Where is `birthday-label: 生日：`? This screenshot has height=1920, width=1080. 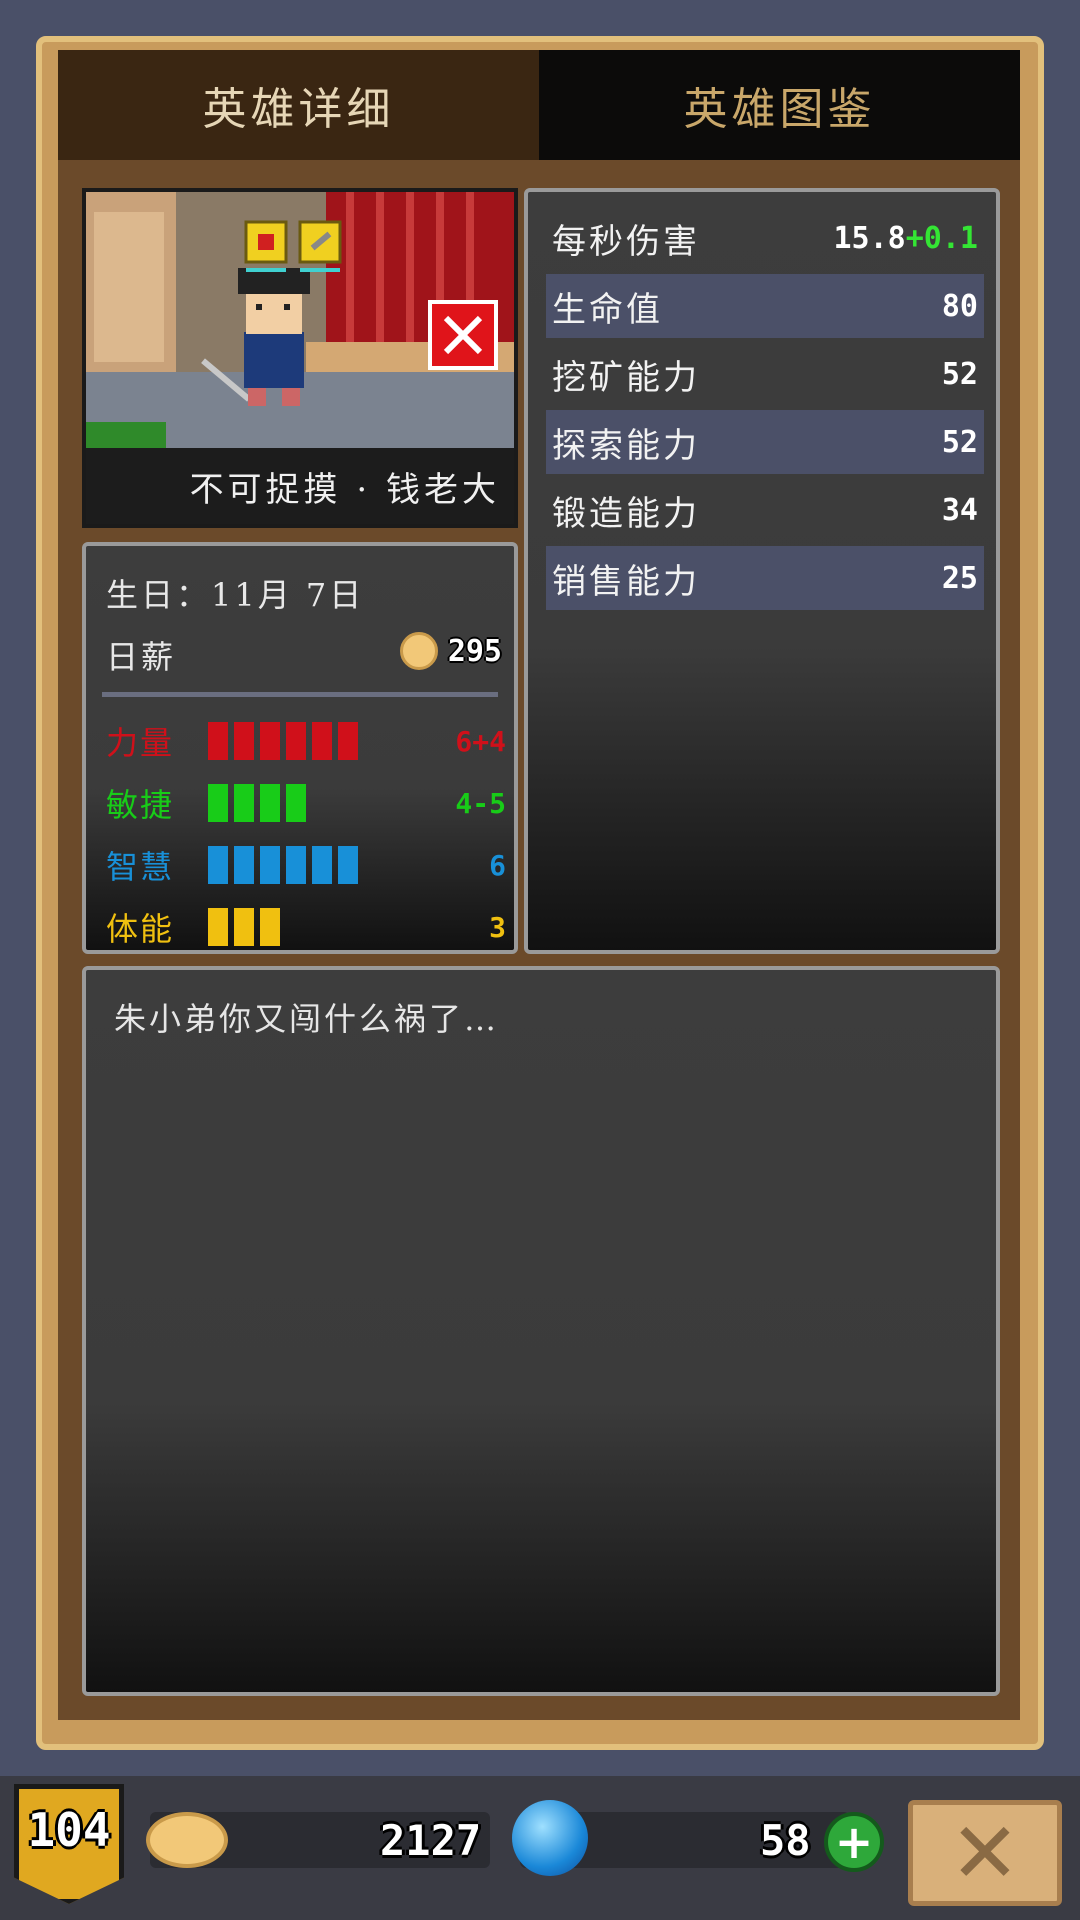
birthday-label: 生日： is located at coordinates (159, 595).